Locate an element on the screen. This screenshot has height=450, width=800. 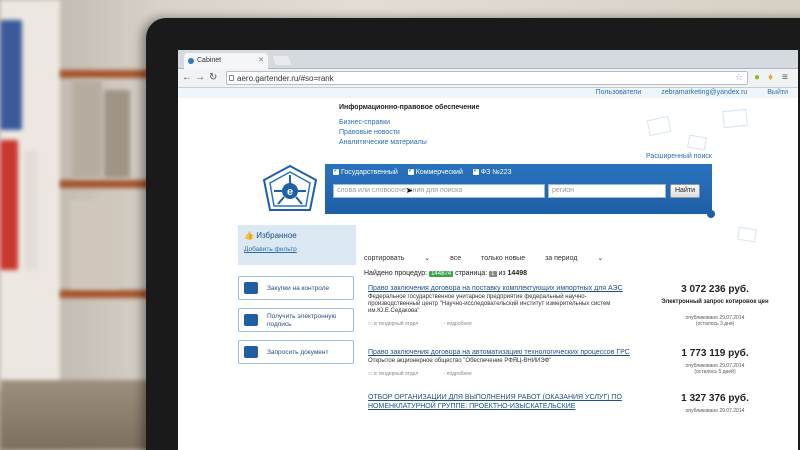
logo-icon: e is located at coordinates (290, 187).